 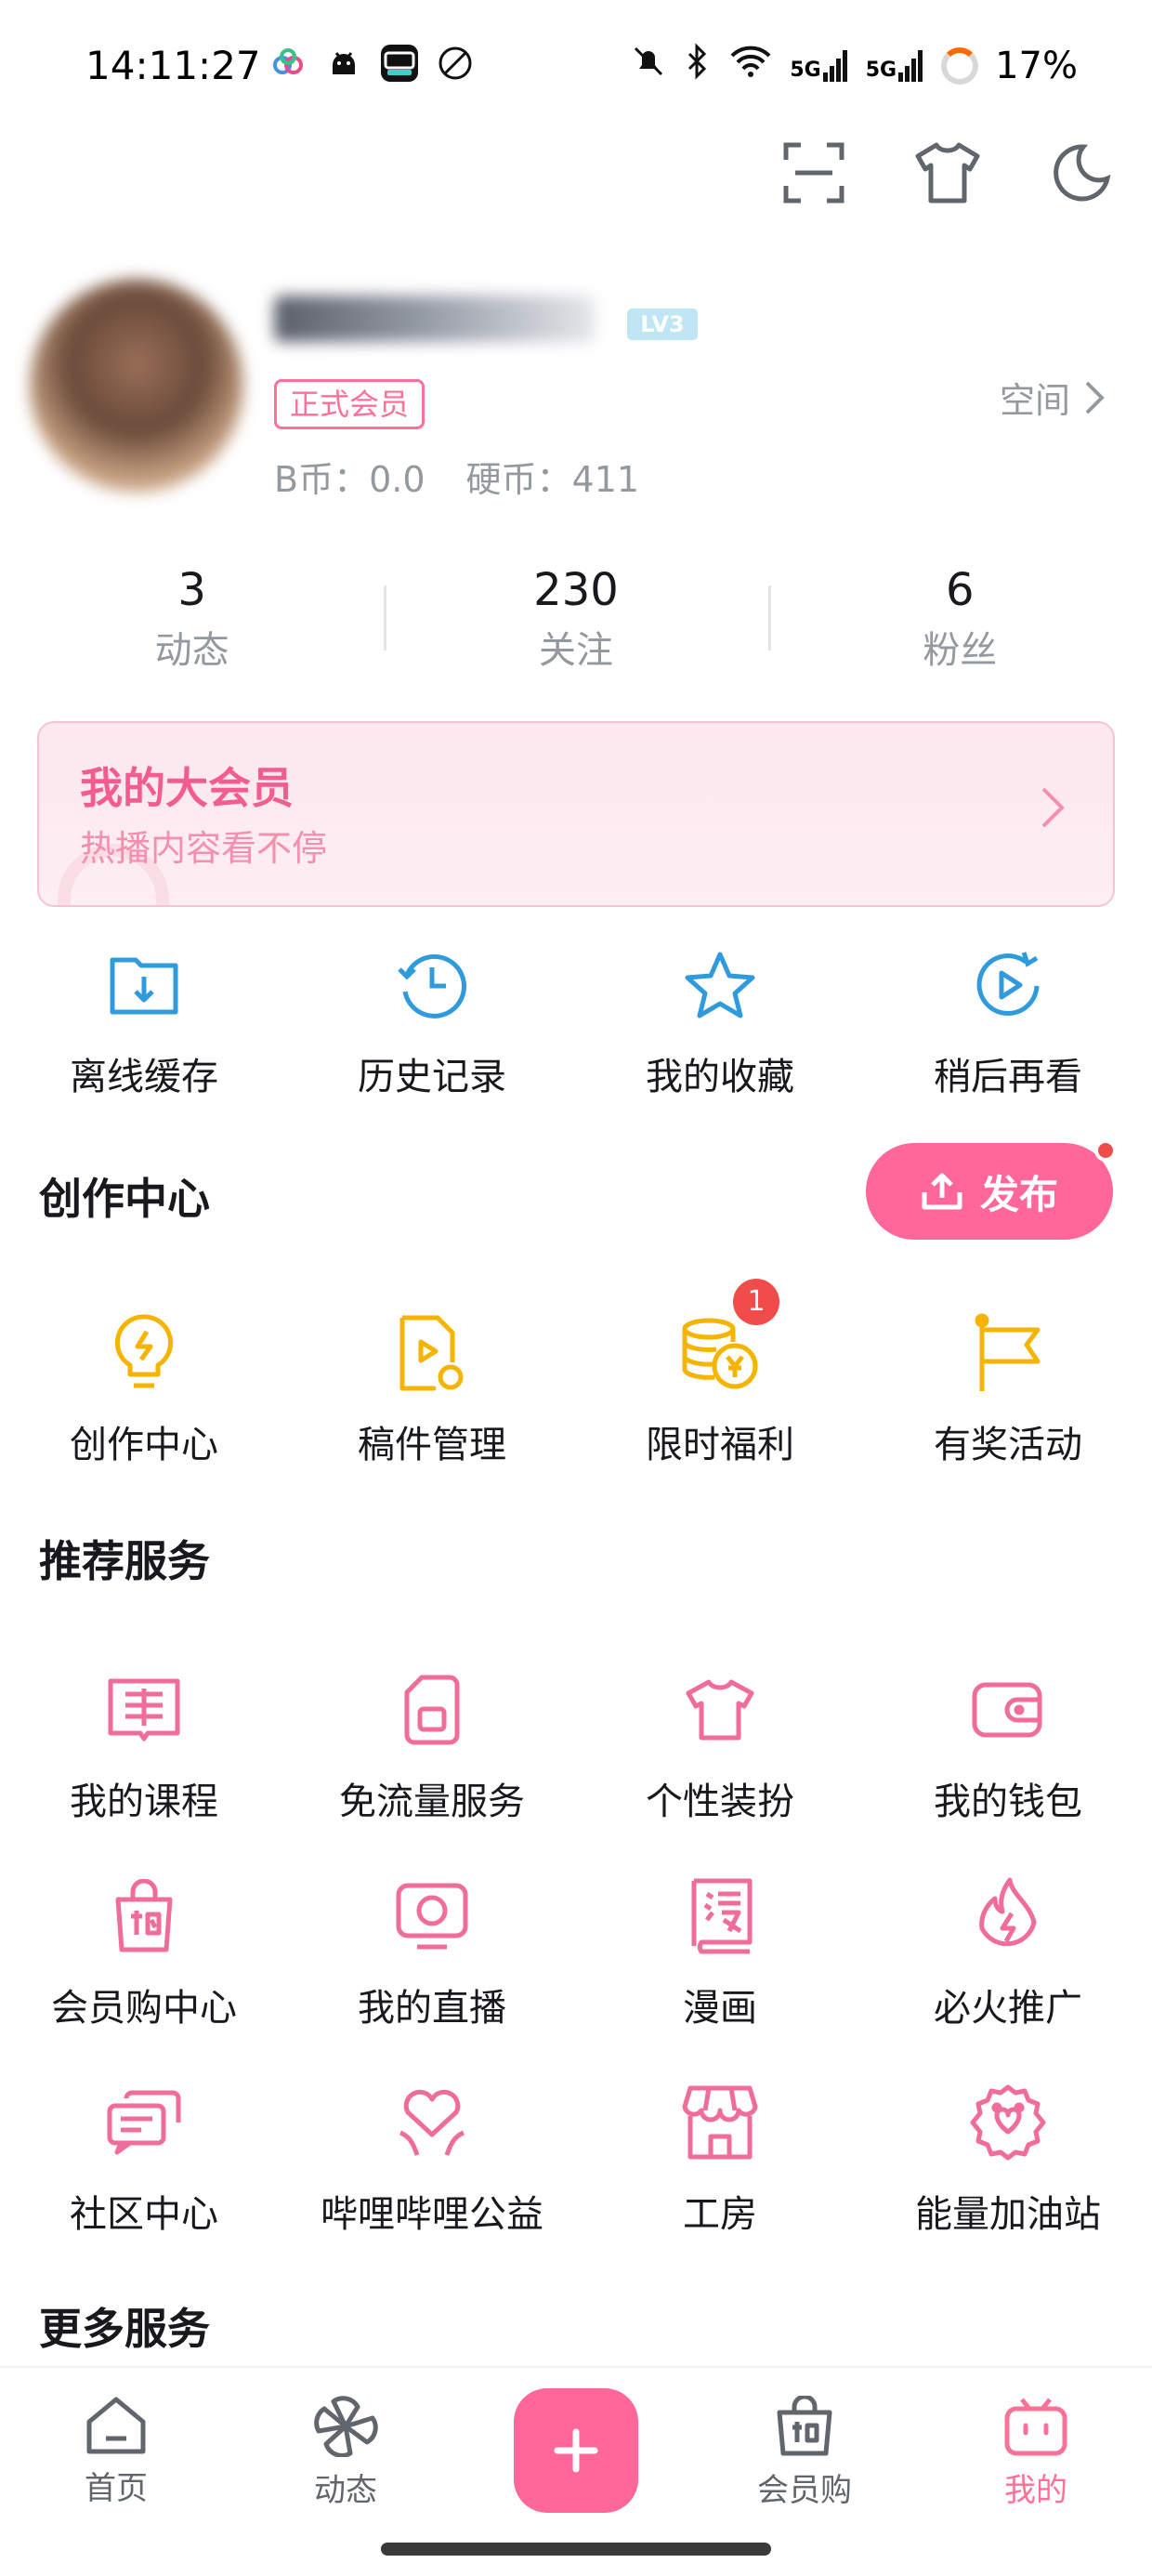 I want to click on mute-icon, so click(x=648, y=66).